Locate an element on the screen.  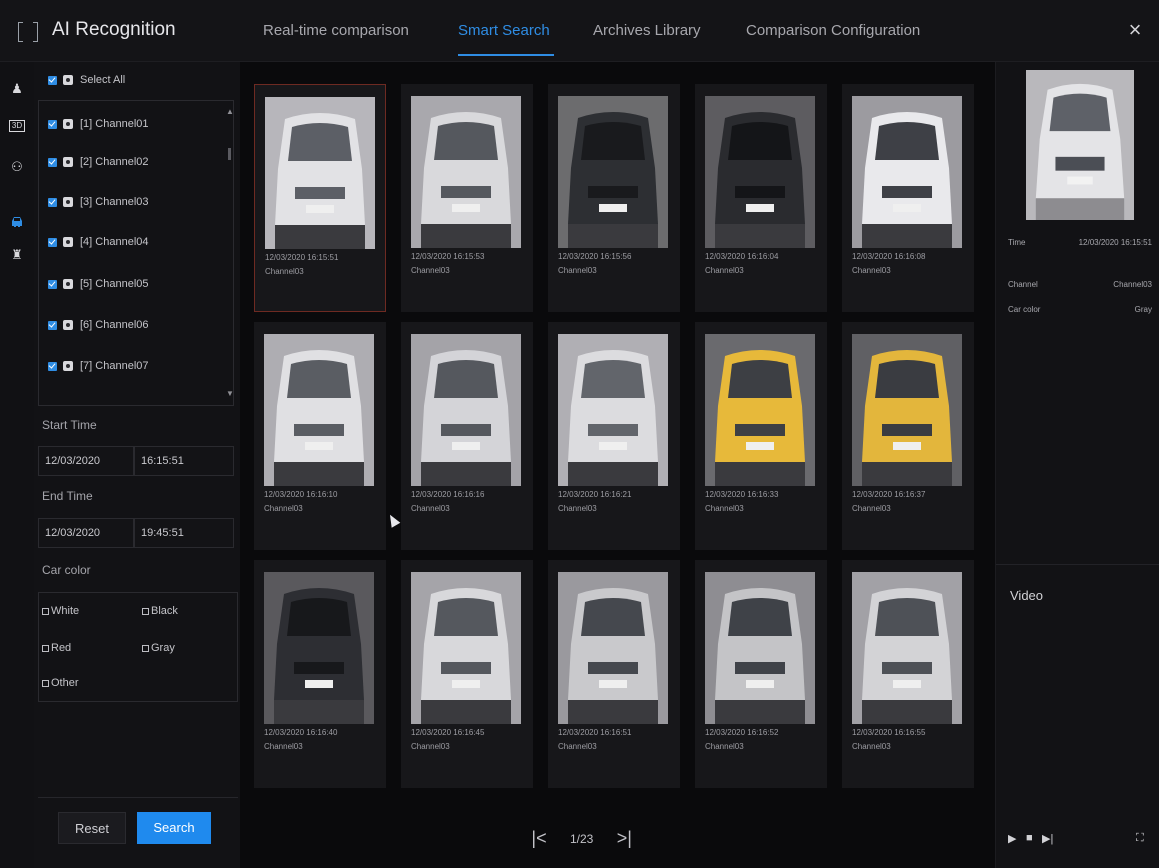
channel-item: [1] Channel01 is located at coordinates (98, 124).